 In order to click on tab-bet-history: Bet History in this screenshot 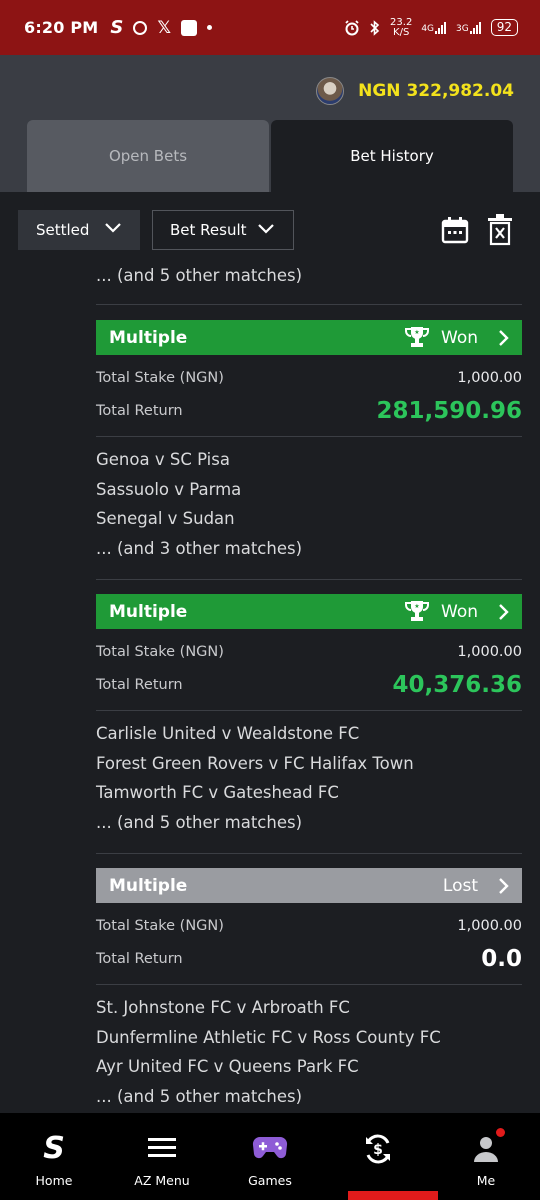, I will do `click(392, 156)`.